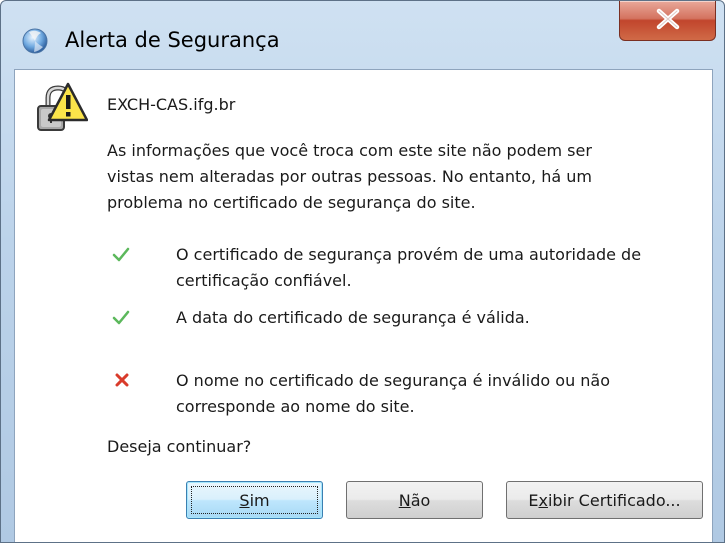  Describe the element at coordinates (264, 280) in the screenshot. I see `check-1-line-2: certificação confiável.` at that location.